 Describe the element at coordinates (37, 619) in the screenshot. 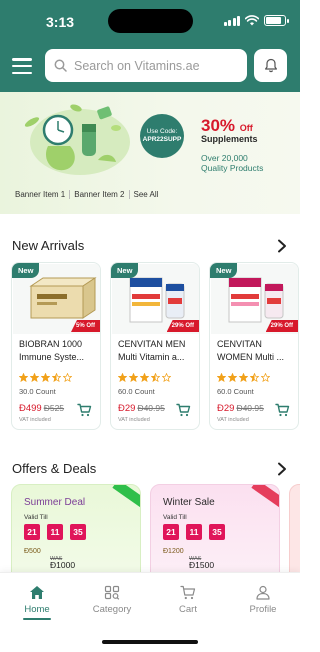

I see `active-indicator` at that location.